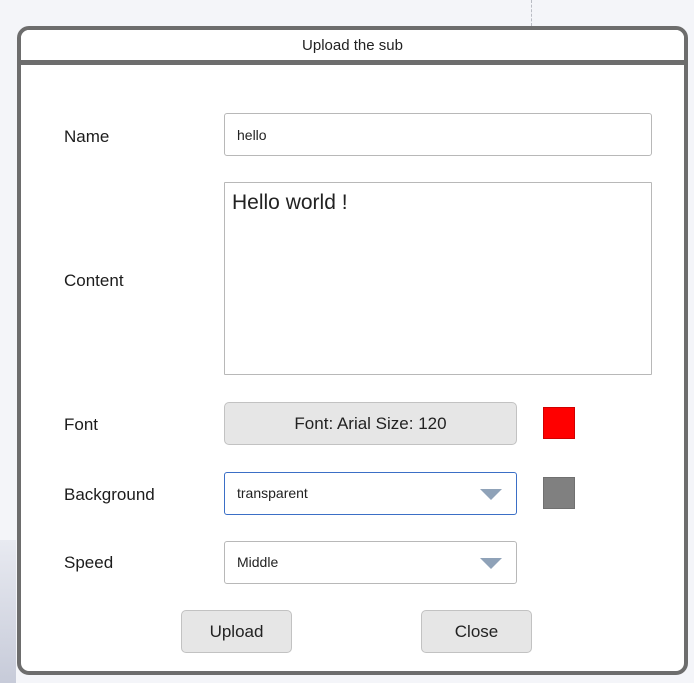 The image size is (694, 683). I want to click on name-input: hello, so click(438, 134).